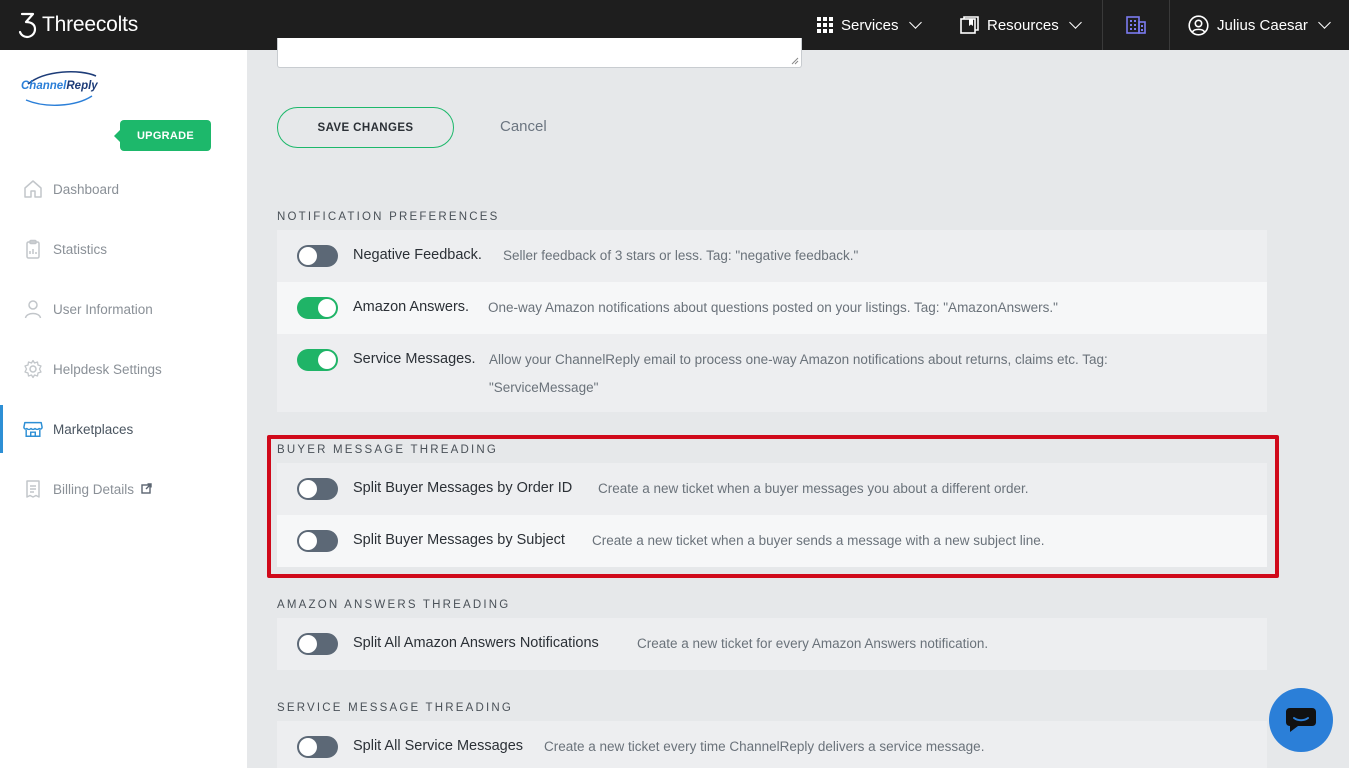 This screenshot has width=1349, height=768. I want to click on row-label: Split All Service Messages, so click(438, 746).